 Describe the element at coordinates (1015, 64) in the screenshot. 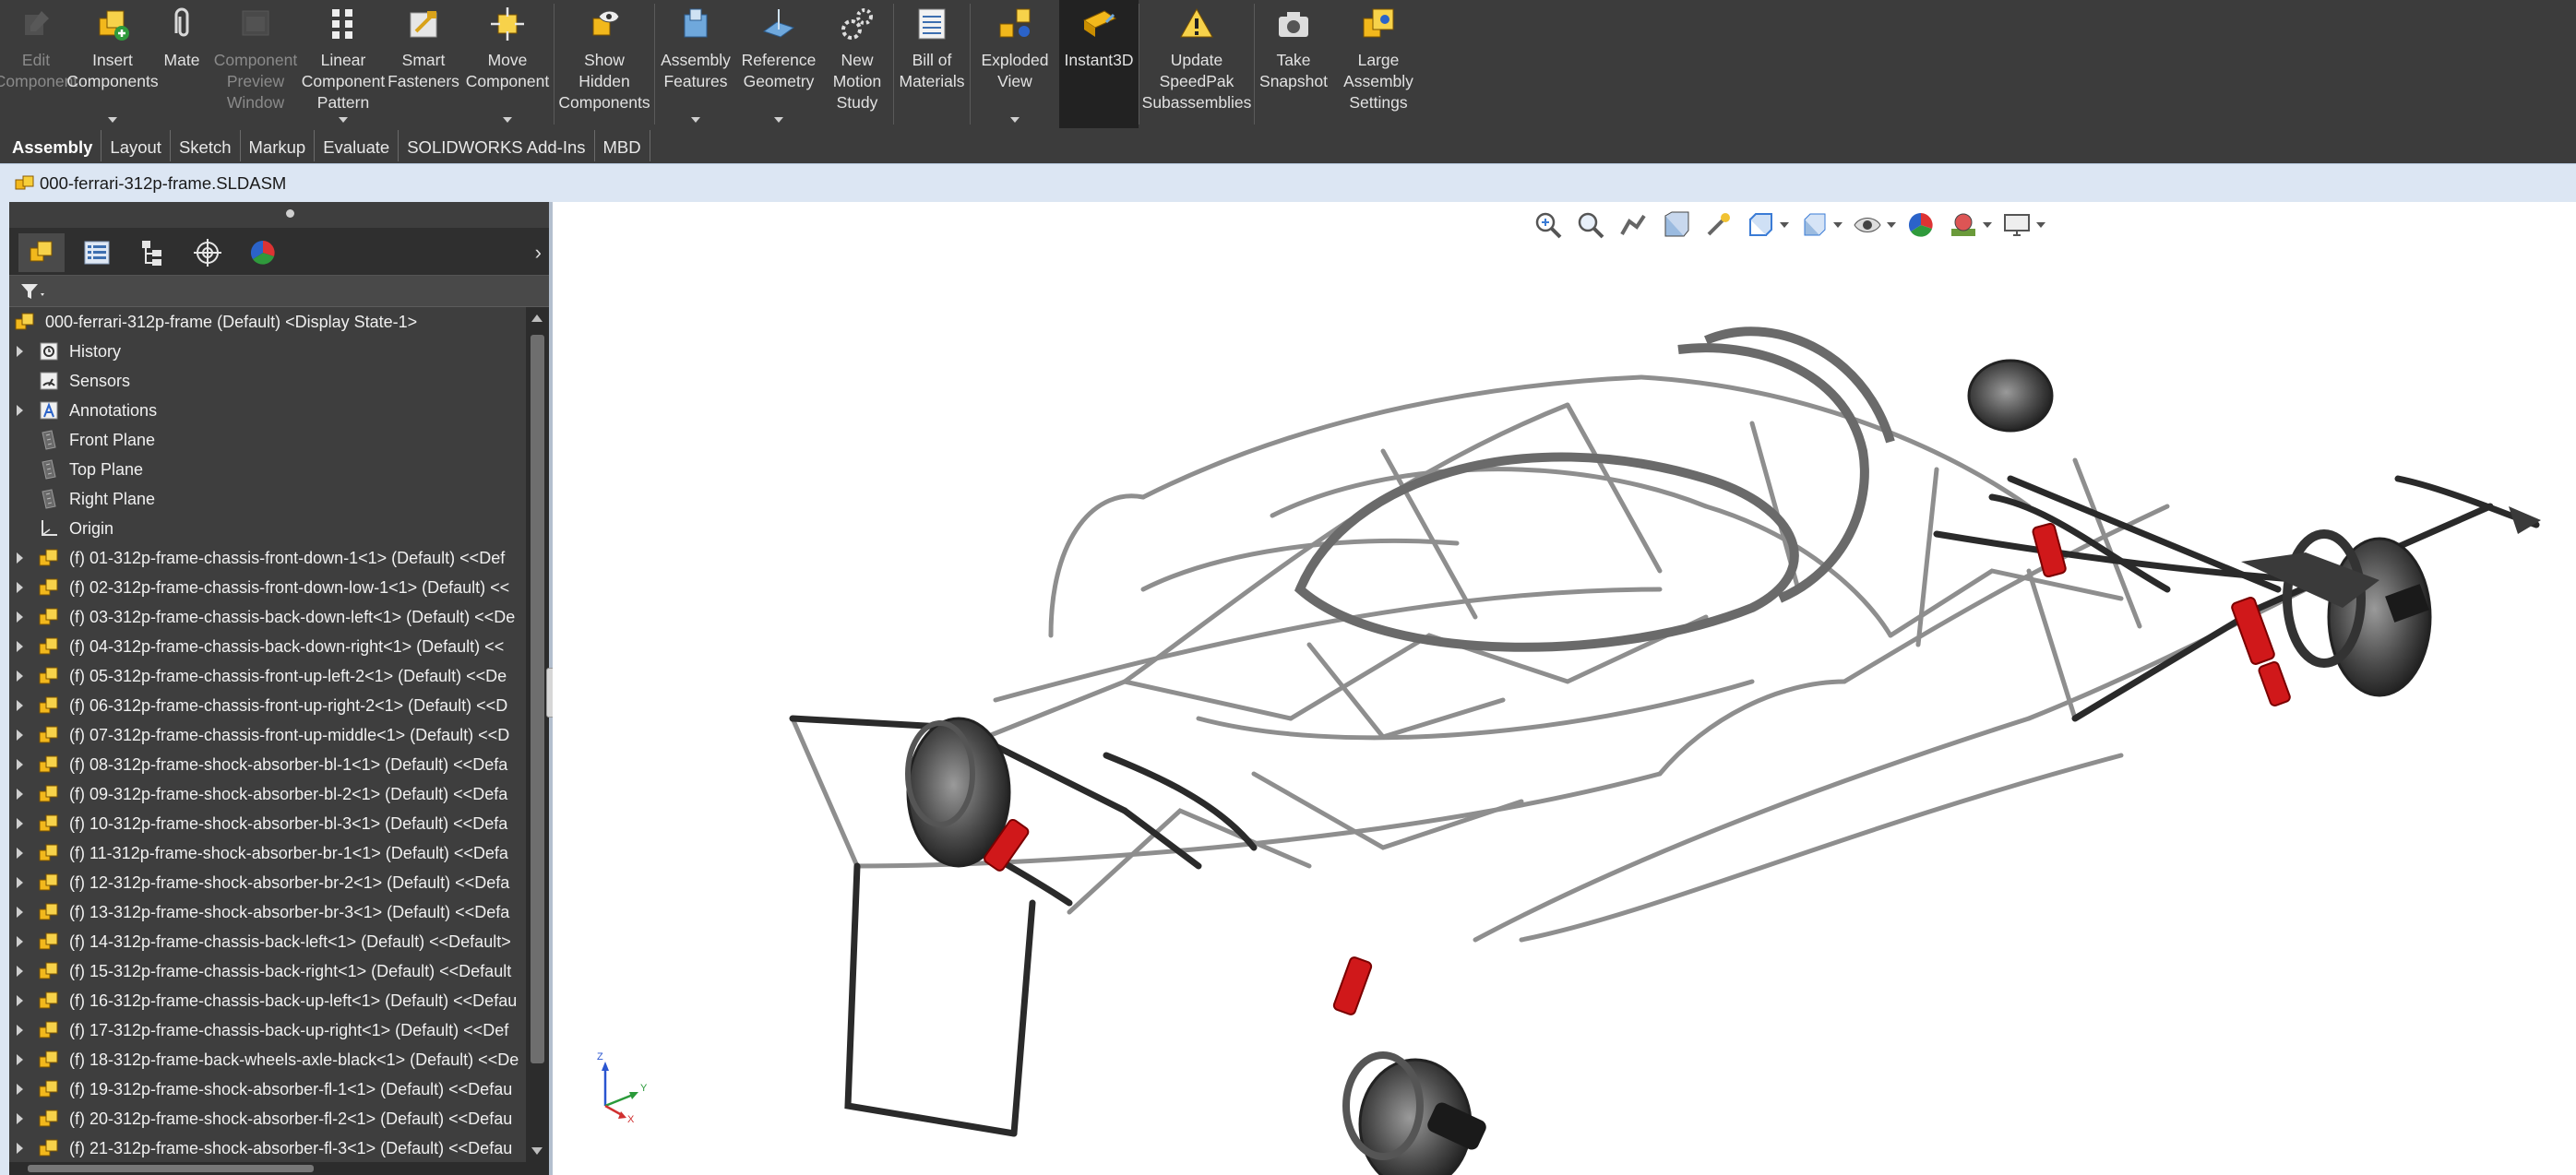

I see `ribbon-button-exploded-view: Exploded View` at that location.